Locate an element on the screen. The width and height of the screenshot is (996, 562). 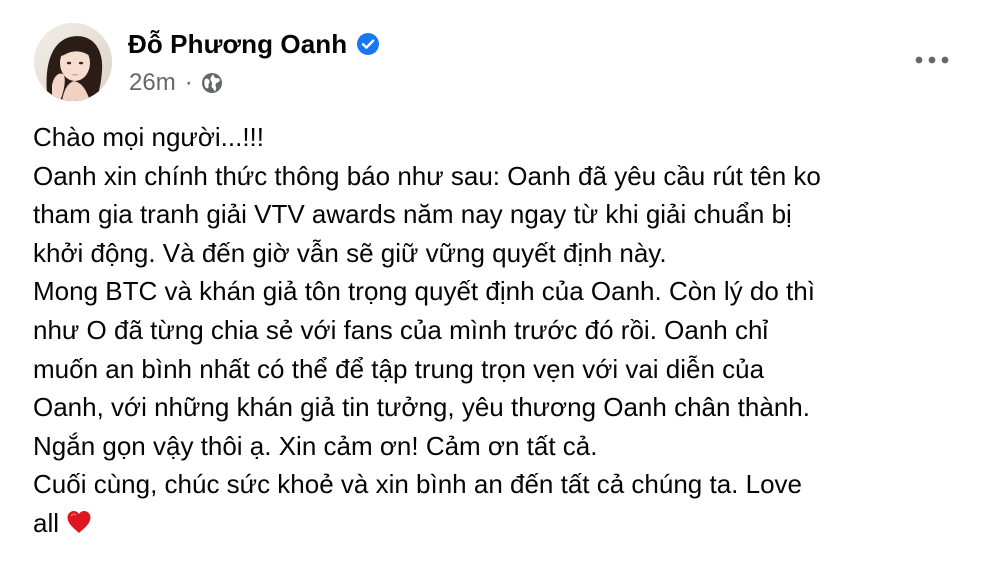
more-options-icon is located at coordinates (932, 60).